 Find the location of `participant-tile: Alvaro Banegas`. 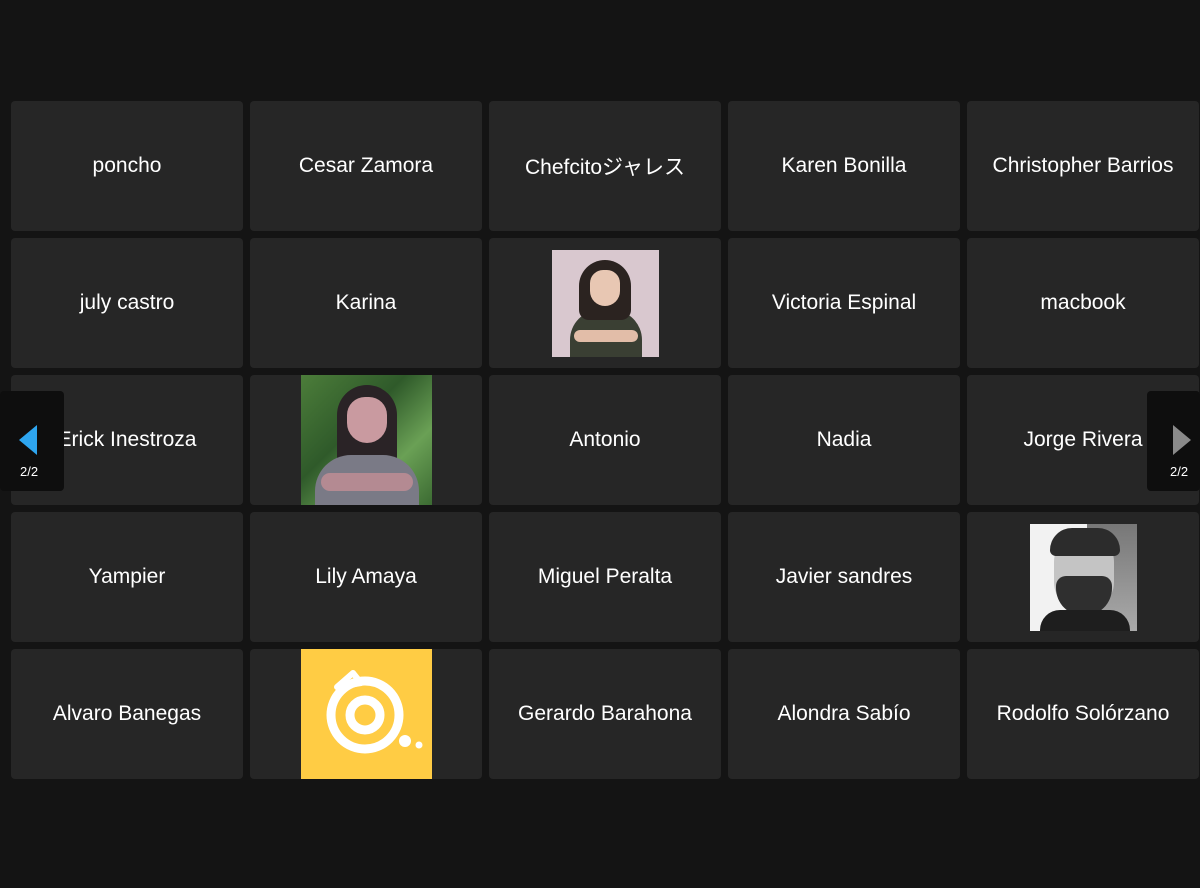

participant-tile: Alvaro Banegas is located at coordinates (127, 714).